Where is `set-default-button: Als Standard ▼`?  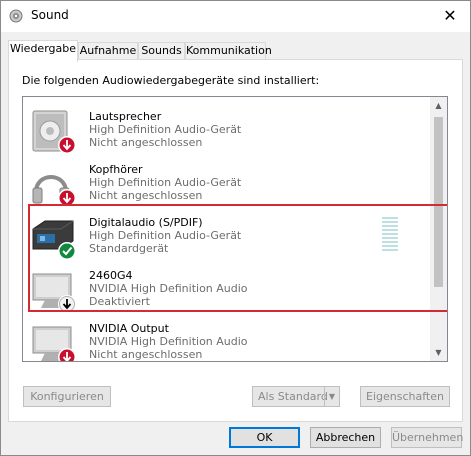 set-default-button: Als Standard ▼ is located at coordinates (296, 396).